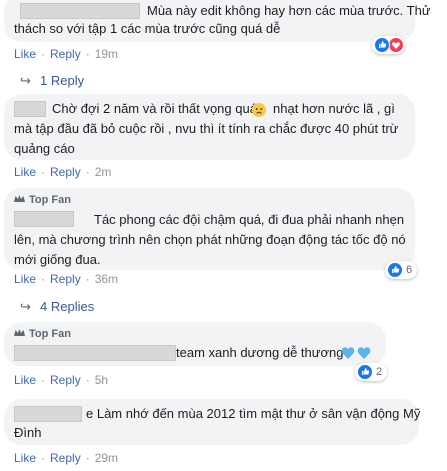 Image resolution: width=447 pixels, height=471 pixels. Describe the element at coordinates (106, 279) in the screenshot. I see `timestamp: 36m` at that location.